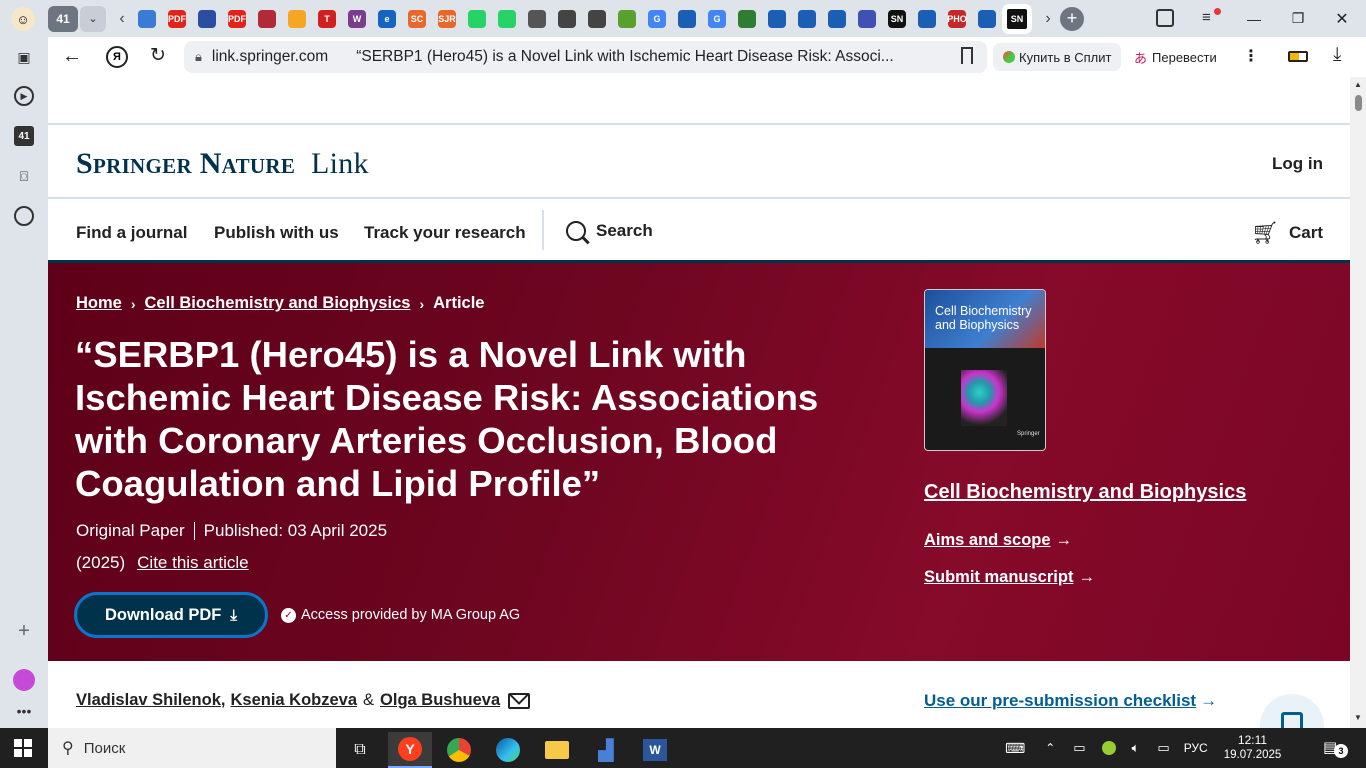 This screenshot has width=1366, height=768. I want to click on word-taskbar-icon: W, so click(655, 750).